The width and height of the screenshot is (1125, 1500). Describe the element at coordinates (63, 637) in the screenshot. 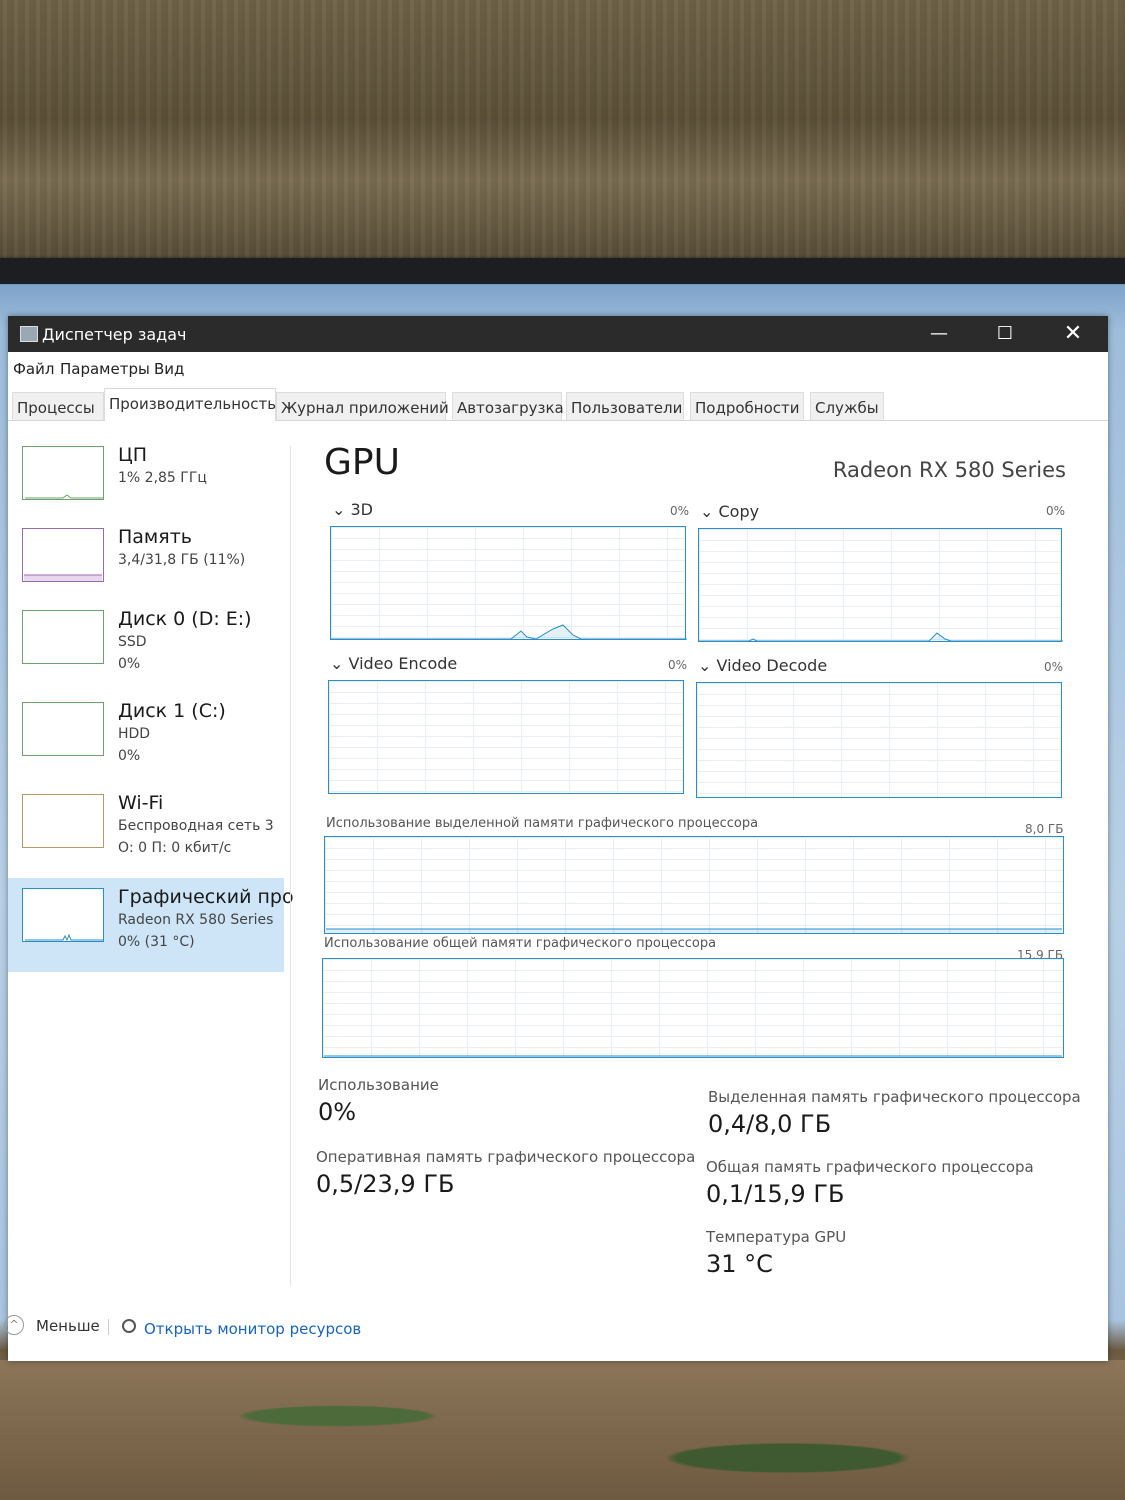

I see `disk-0-thumbnail` at that location.